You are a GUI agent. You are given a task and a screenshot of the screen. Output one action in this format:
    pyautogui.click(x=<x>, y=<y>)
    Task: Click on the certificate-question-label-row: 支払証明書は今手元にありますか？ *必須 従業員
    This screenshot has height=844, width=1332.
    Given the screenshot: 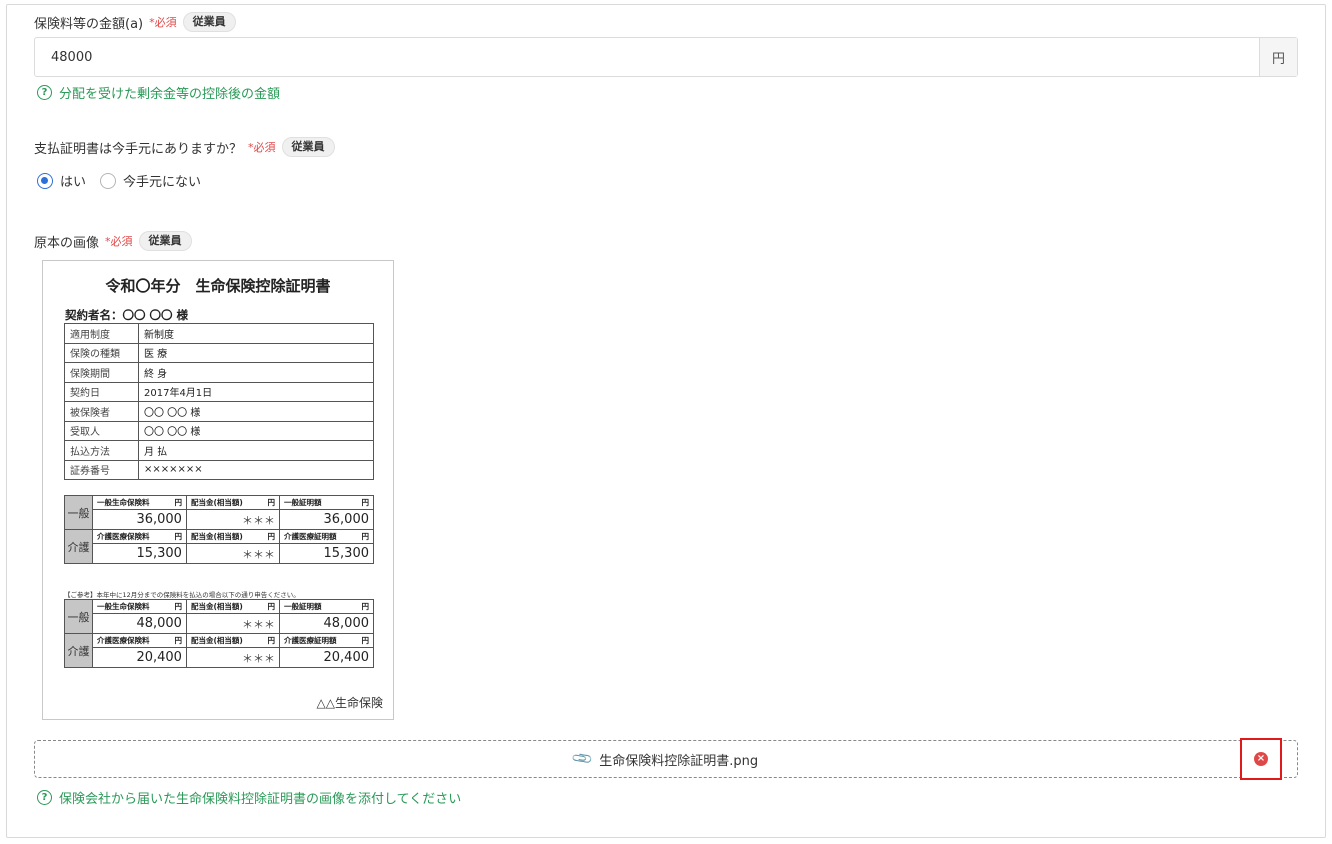 What is the action you would take?
    pyautogui.click(x=184, y=147)
    